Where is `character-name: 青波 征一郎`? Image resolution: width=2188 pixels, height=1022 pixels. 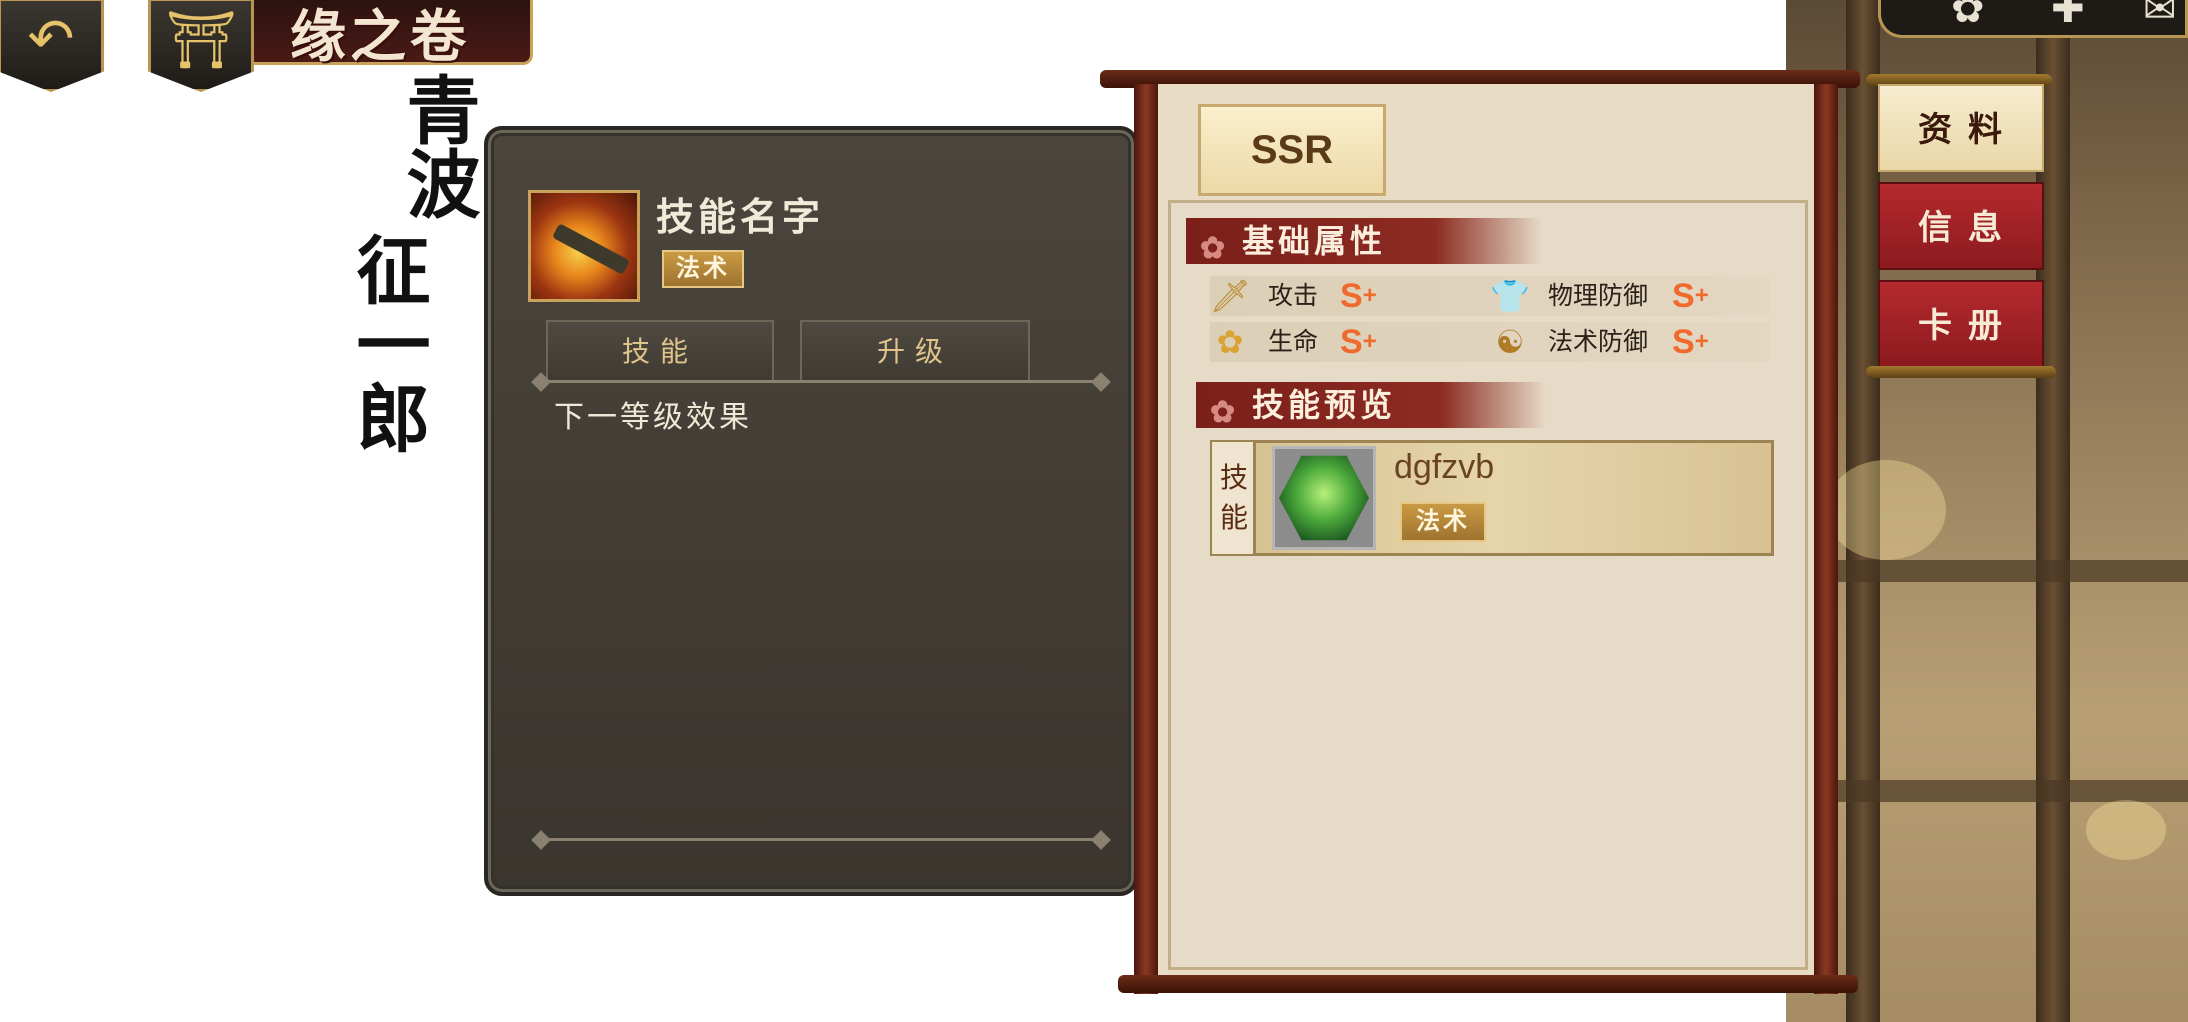
character-name: 青波 征一郎 is located at coordinates (417, 272).